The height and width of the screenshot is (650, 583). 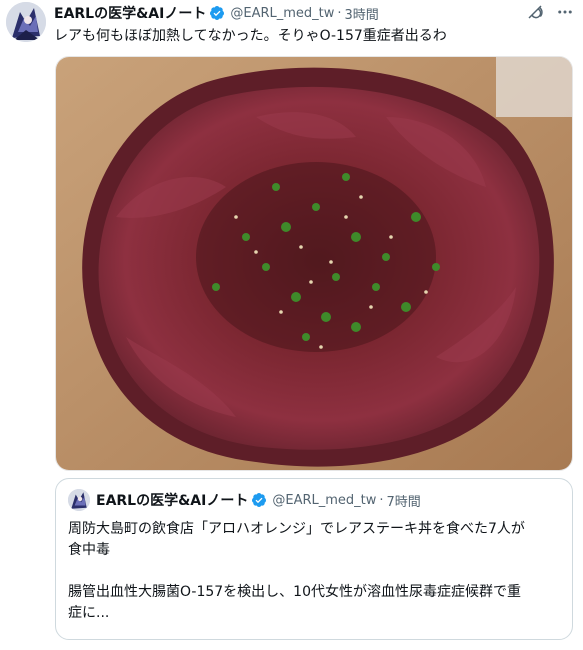 What do you see at coordinates (550, 12) in the screenshot?
I see `tweet-actions` at bounding box center [550, 12].